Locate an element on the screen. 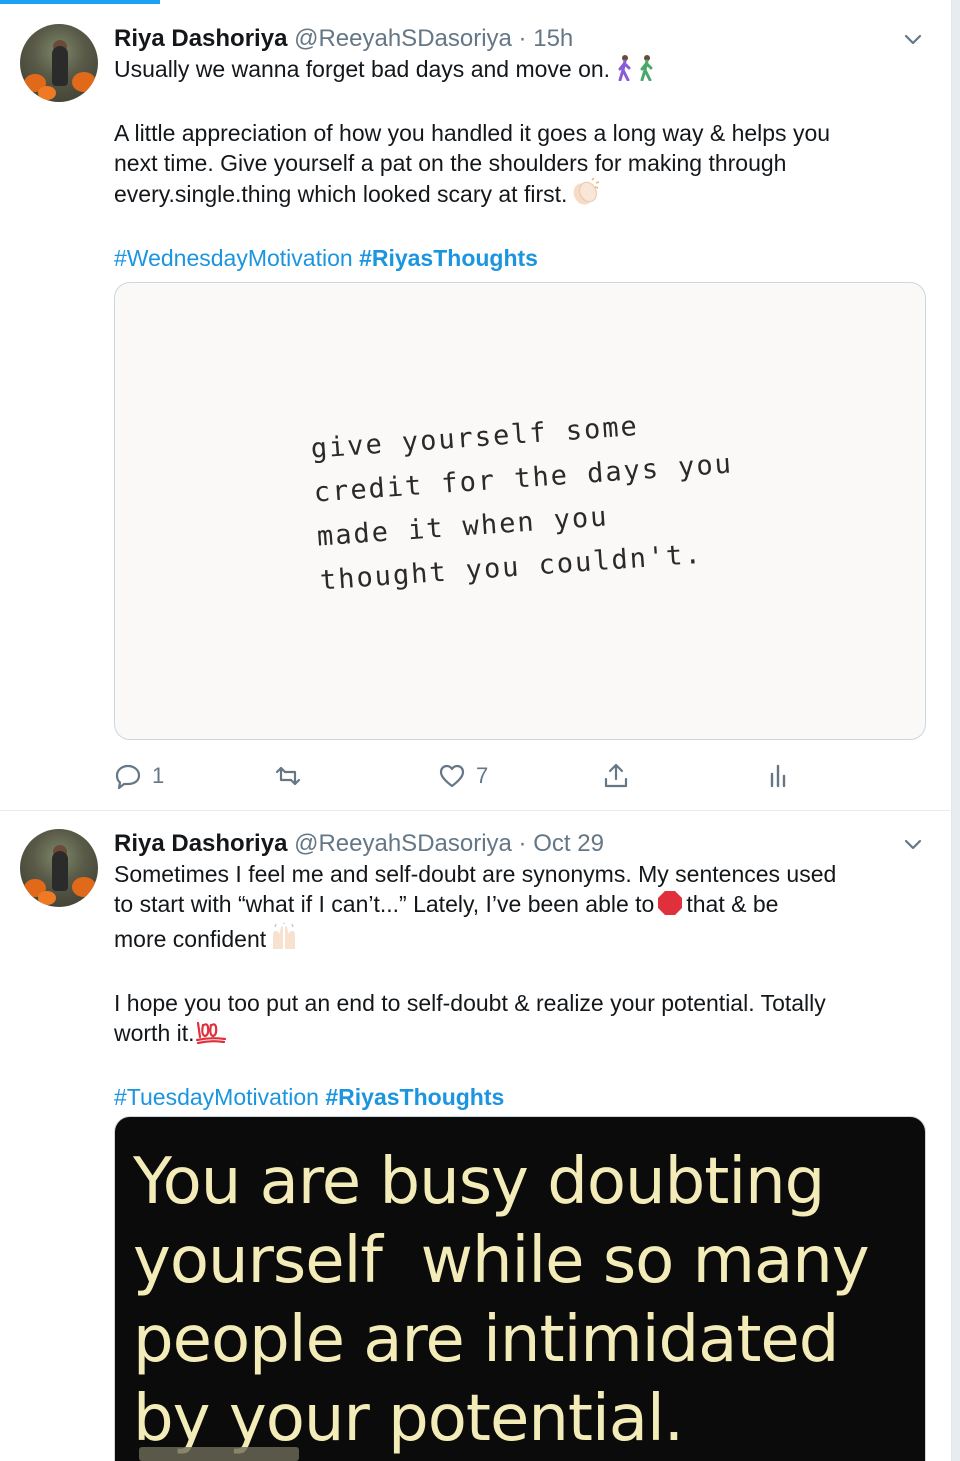 Image resolution: width=960 pixels, height=1461 pixels. hashtags: #WednesdayMotivation #RiyasThoughts is located at coordinates (519, 258).